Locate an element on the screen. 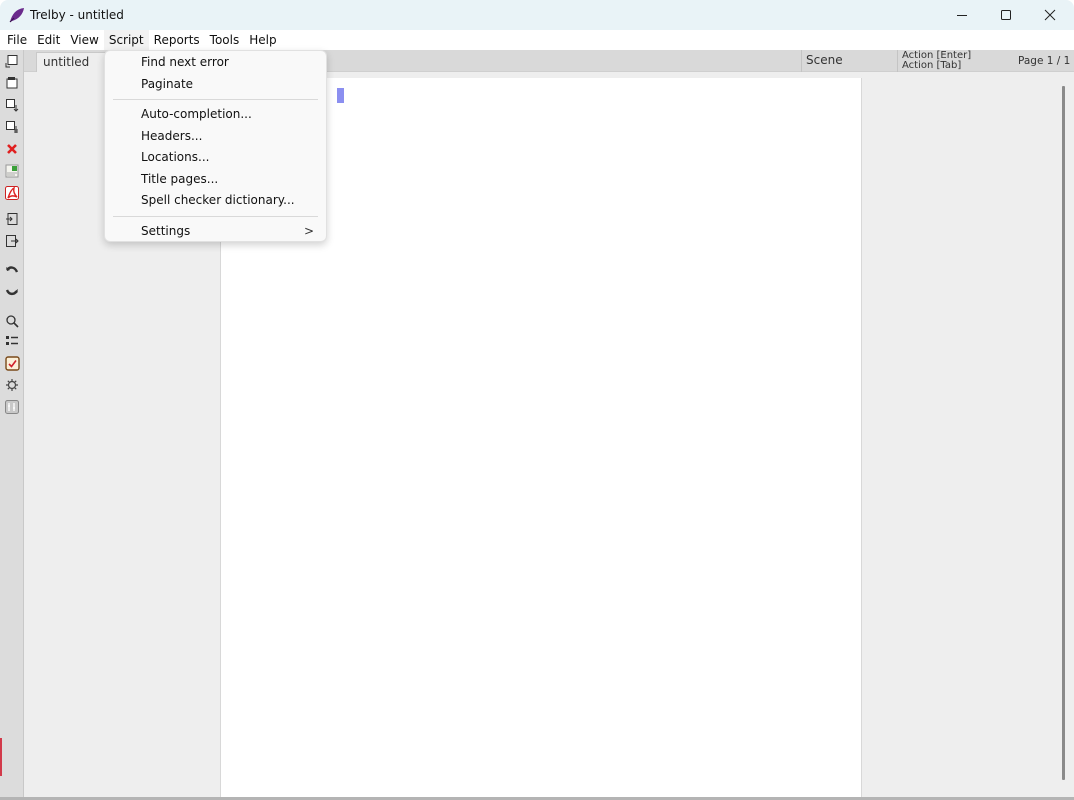 The height and width of the screenshot is (800, 1074). close-script-button is located at coordinates (12, 149).